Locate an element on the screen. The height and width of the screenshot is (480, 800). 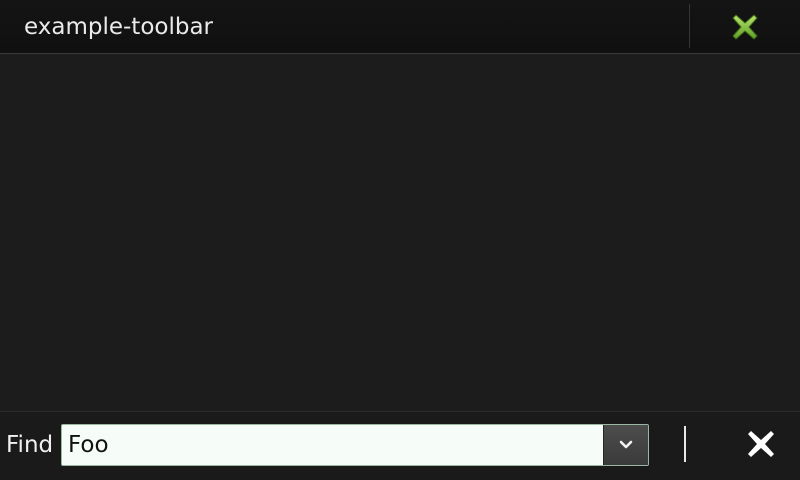
find-toolbar-separator is located at coordinates (685, 444).